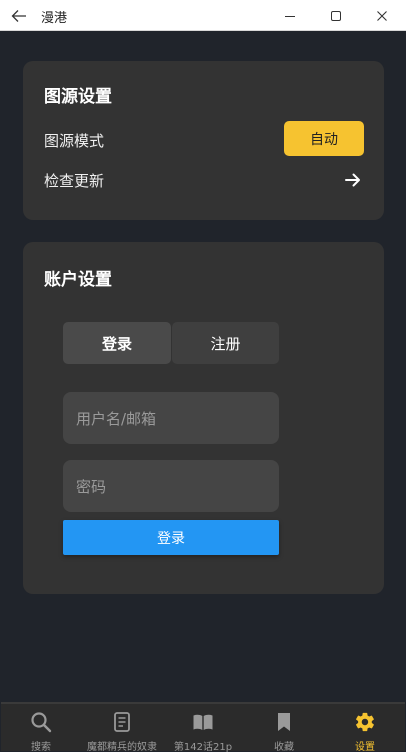 The image size is (406, 752). I want to click on close-button, so click(382, 15).